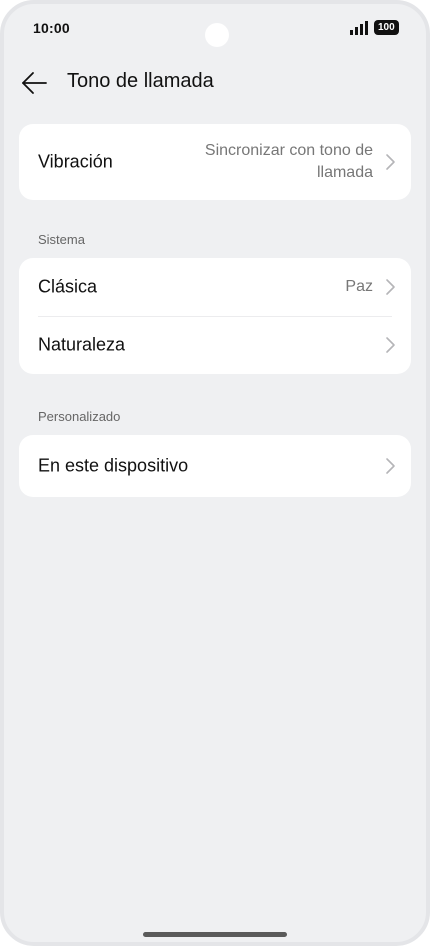 This screenshot has width=430, height=946. I want to click on vibration-value-line2: llamada, so click(344, 172).